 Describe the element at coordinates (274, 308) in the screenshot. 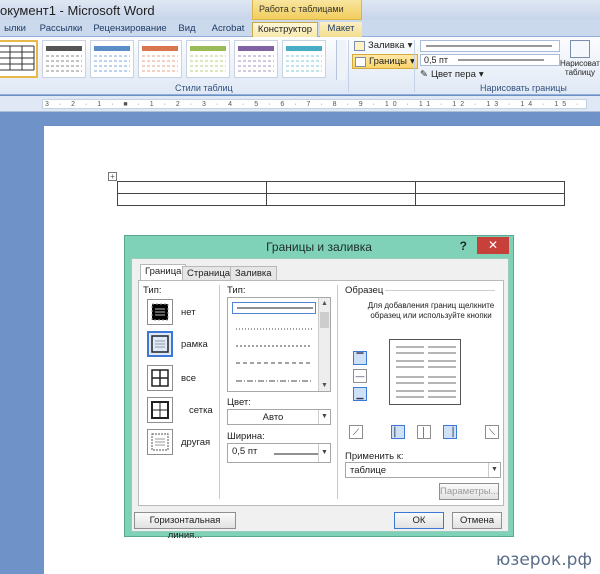

I see `line-style-solid` at that location.